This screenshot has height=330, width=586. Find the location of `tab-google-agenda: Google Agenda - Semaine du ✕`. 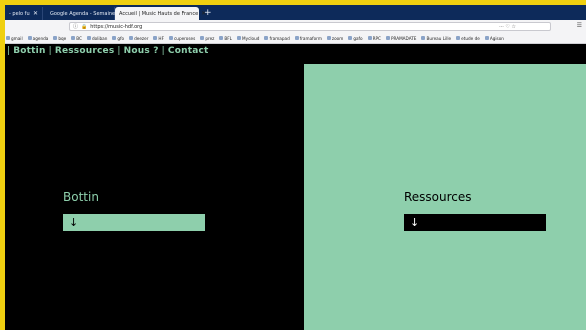

tab-google-agenda: Google Agenda - Semaine du ✕ is located at coordinates (87, 13).